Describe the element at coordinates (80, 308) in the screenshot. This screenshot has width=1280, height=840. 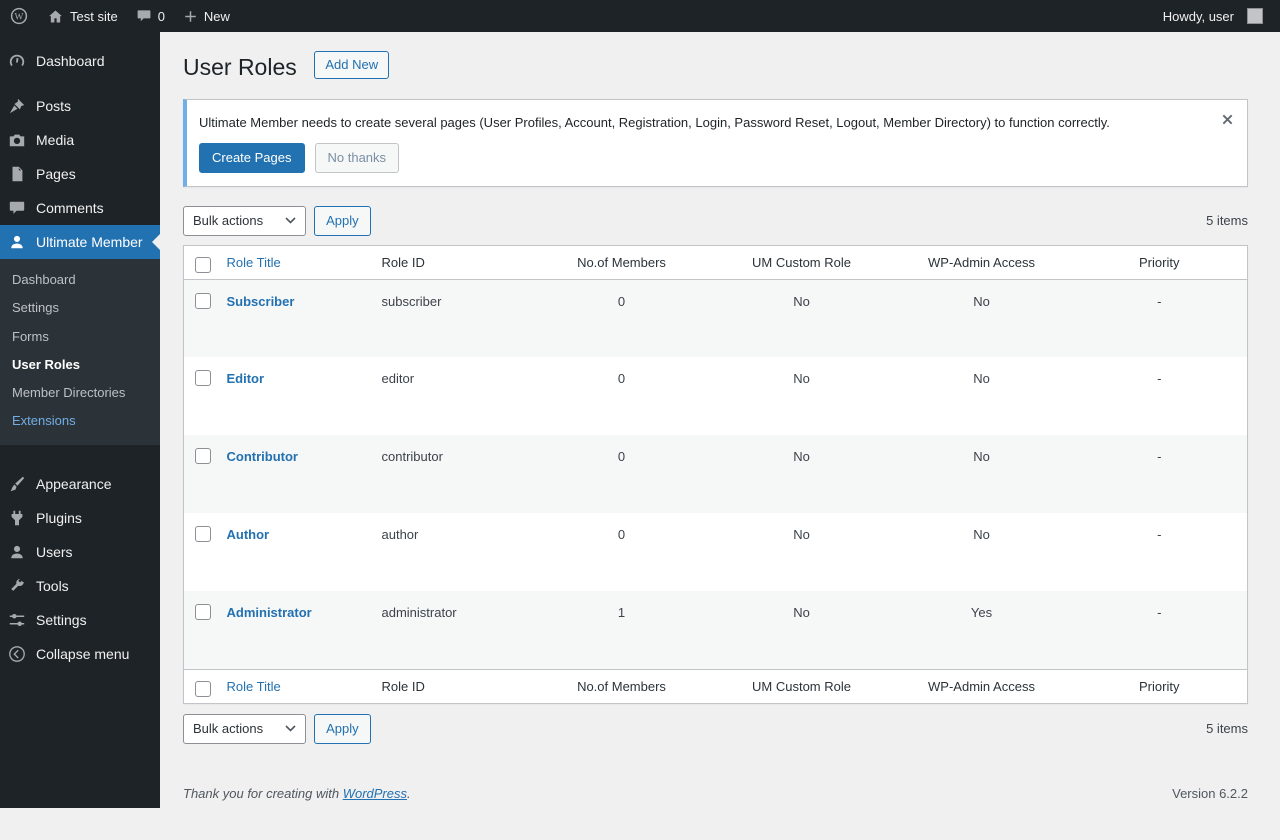
I see `submenu-item-settings: Settings` at that location.